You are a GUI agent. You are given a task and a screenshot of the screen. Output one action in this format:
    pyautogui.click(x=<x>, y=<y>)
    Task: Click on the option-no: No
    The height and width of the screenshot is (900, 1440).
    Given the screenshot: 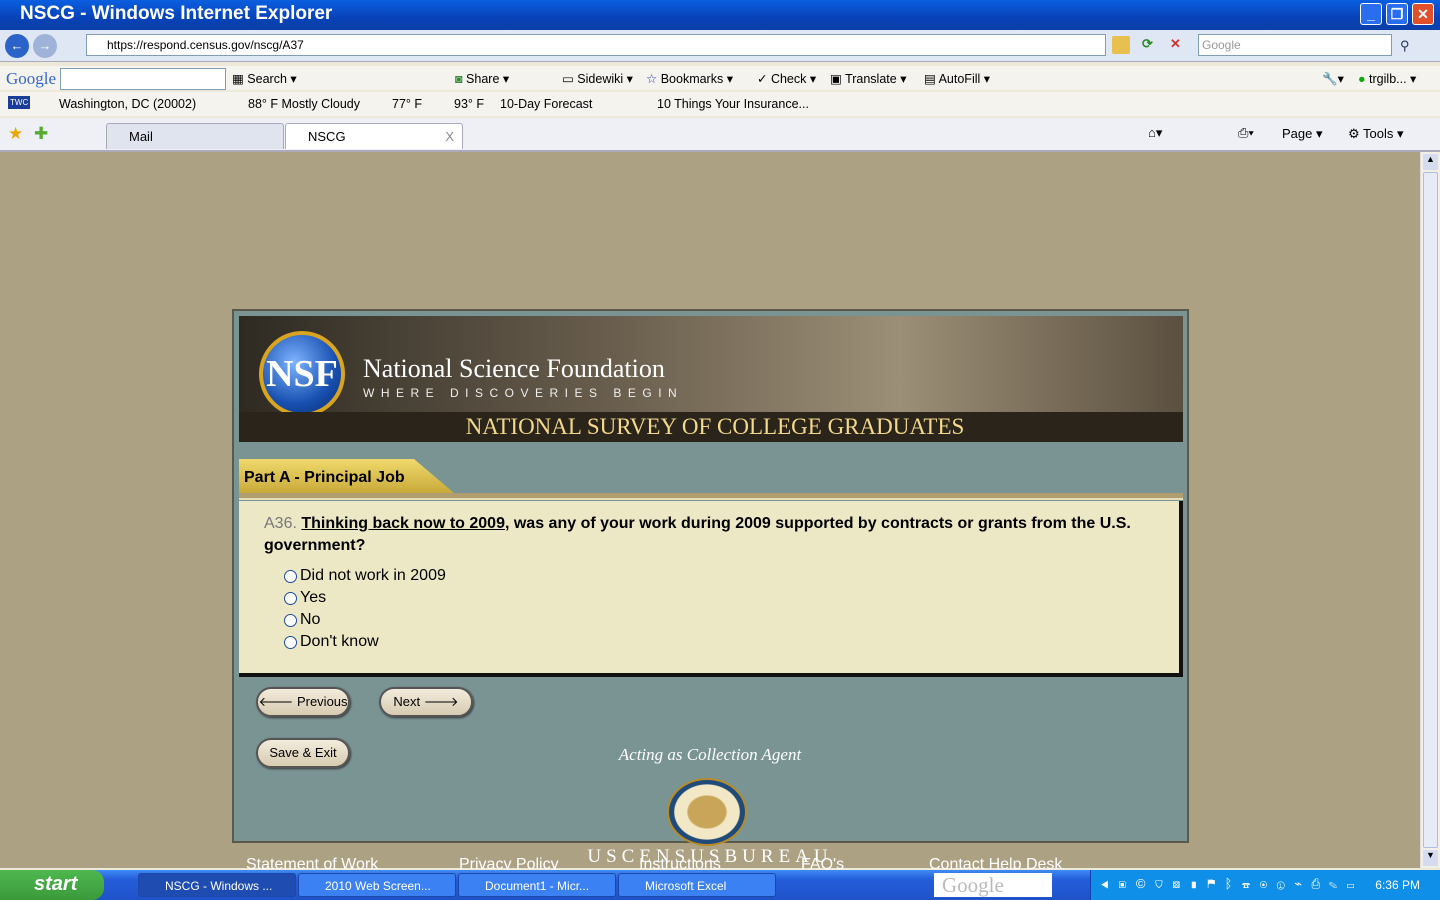 What is the action you would take?
    pyautogui.click(x=719, y=620)
    